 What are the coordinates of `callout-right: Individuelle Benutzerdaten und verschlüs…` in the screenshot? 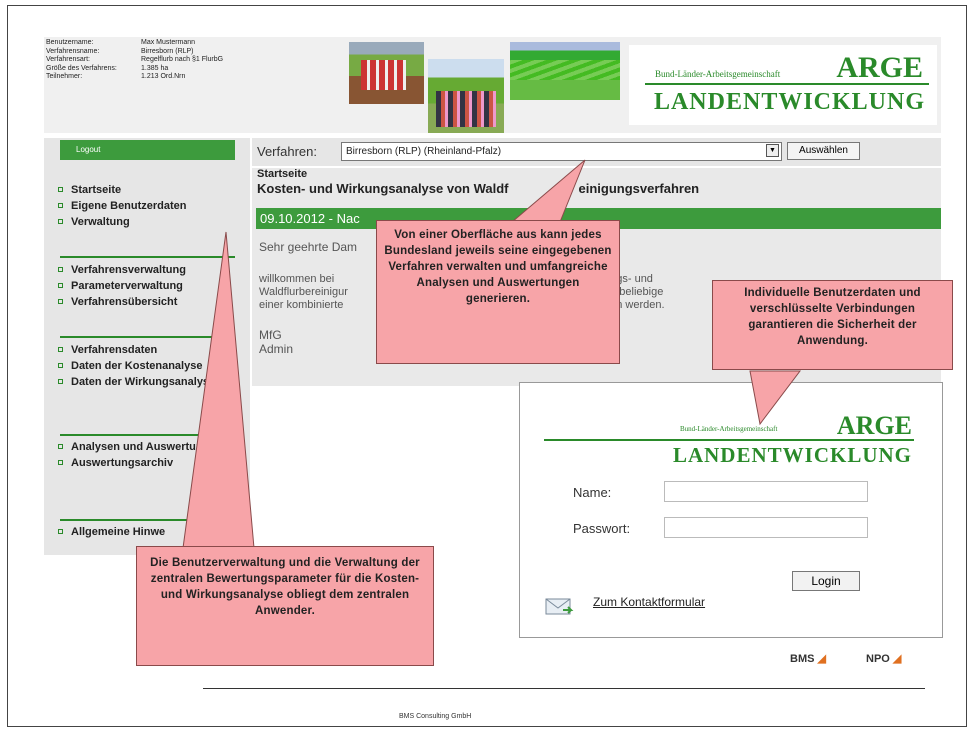 It's located at (832, 325).